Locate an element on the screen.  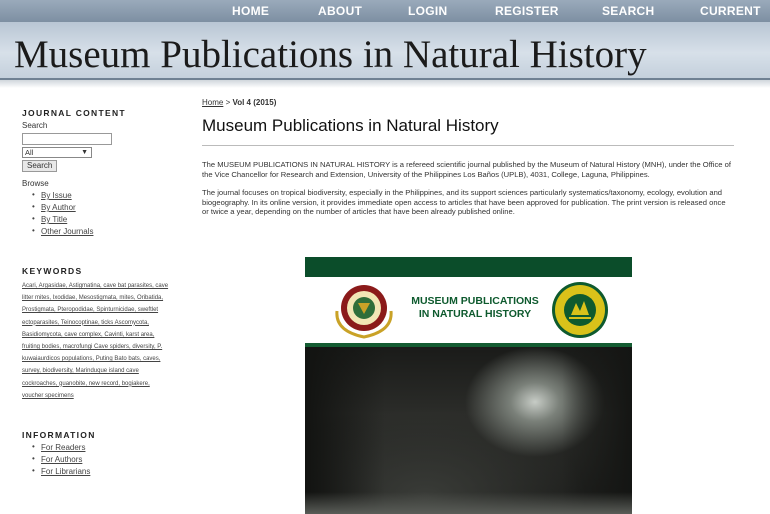
cover-title-band: MUSEUM PUBLICATIONS IN NATURAL HISTORY is located at coordinates (468, 312).